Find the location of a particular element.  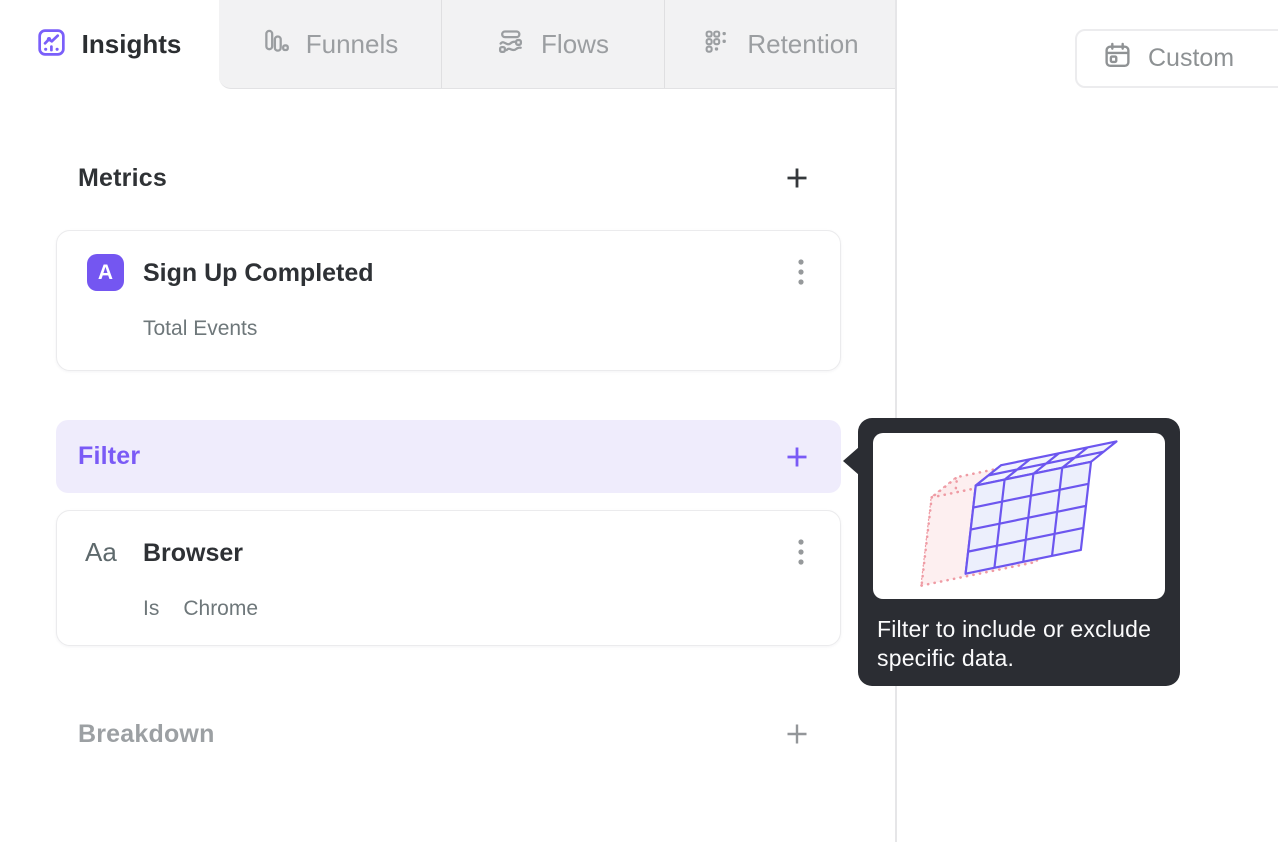

filter-condition: Is Chrome is located at coordinates (200, 609).